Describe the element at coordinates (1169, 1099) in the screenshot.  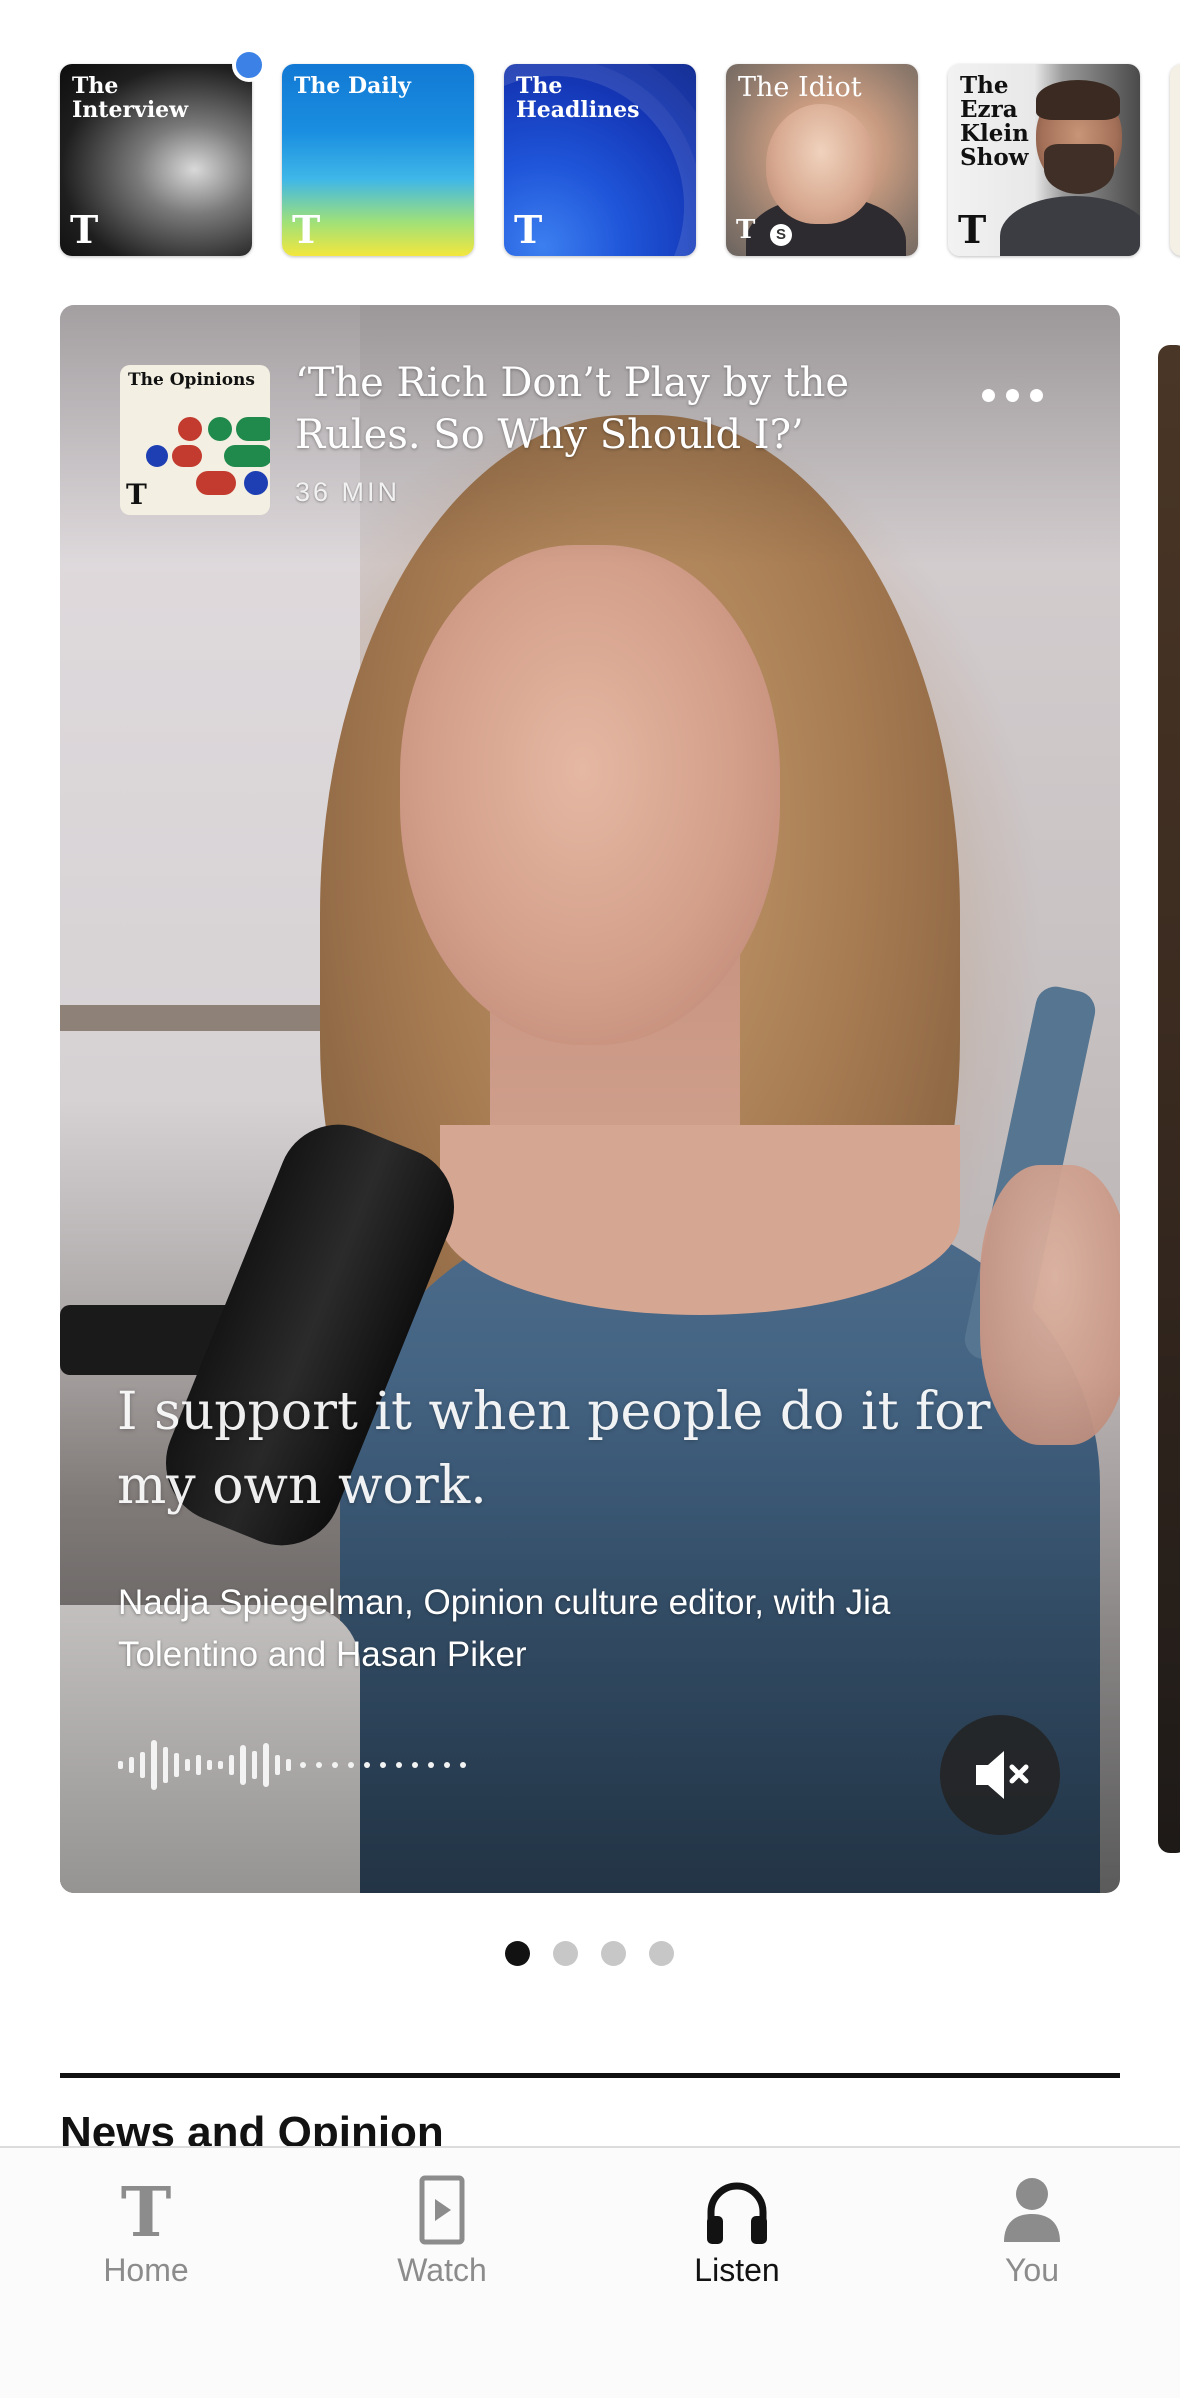
I see `next-episode-card-partial` at that location.